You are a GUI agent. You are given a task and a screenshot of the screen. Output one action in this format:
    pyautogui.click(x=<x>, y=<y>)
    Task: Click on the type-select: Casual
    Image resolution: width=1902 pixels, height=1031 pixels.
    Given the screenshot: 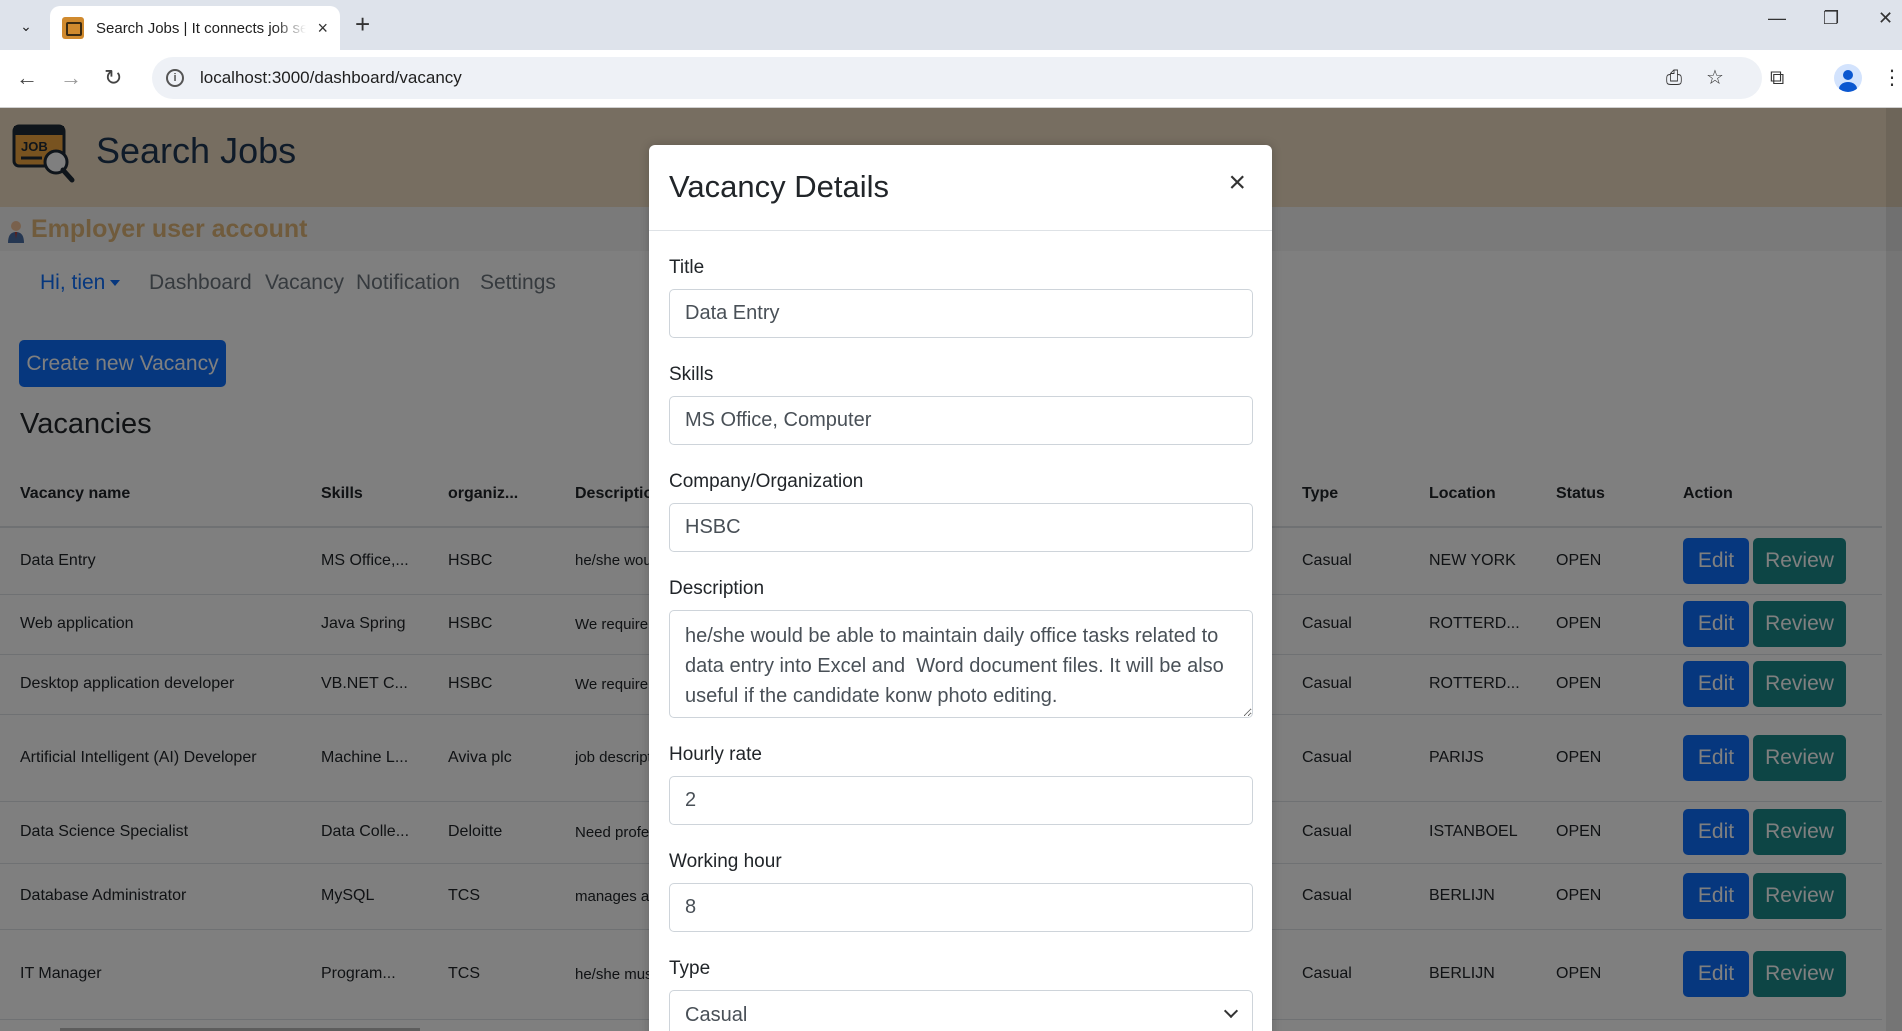 What is the action you would take?
    pyautogui.click(x=961, y=1010)
    